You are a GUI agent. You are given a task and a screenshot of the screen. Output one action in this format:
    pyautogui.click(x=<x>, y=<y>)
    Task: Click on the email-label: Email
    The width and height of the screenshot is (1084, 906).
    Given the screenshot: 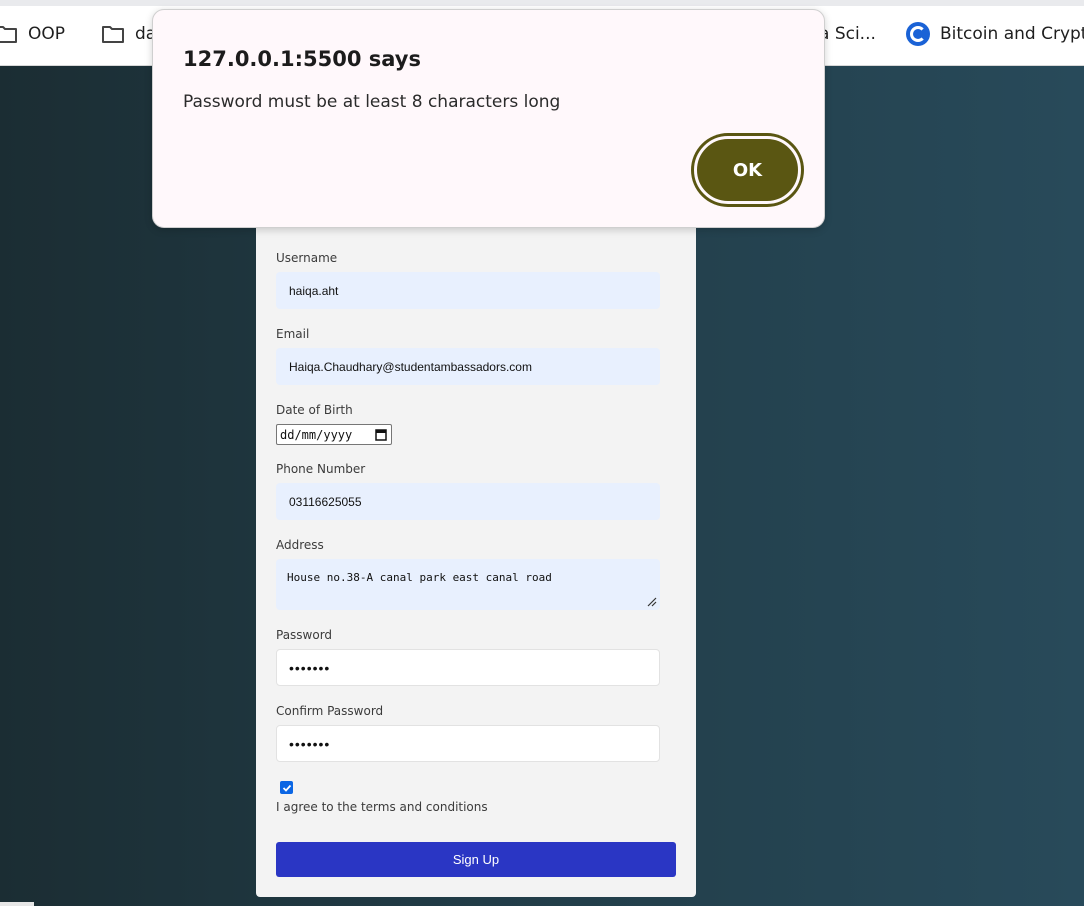 What is the action you would take?
    pyautogui.click(x=293, y=334)
    